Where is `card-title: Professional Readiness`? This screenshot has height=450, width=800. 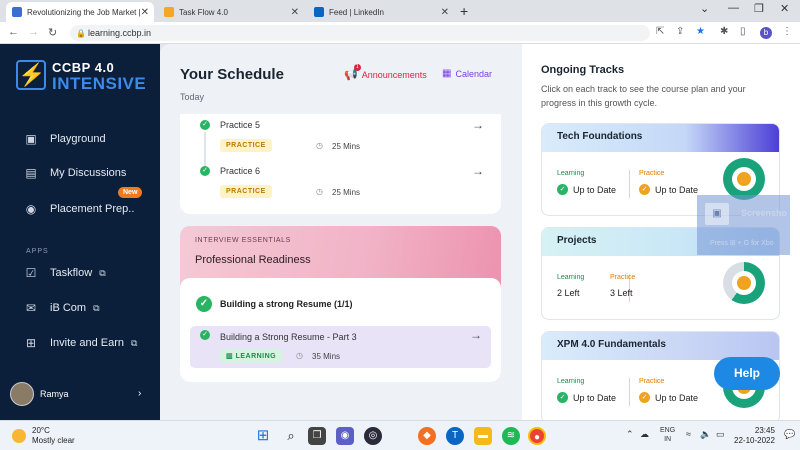 card-title: Professional Readiness is located at coordinates (253, 260).